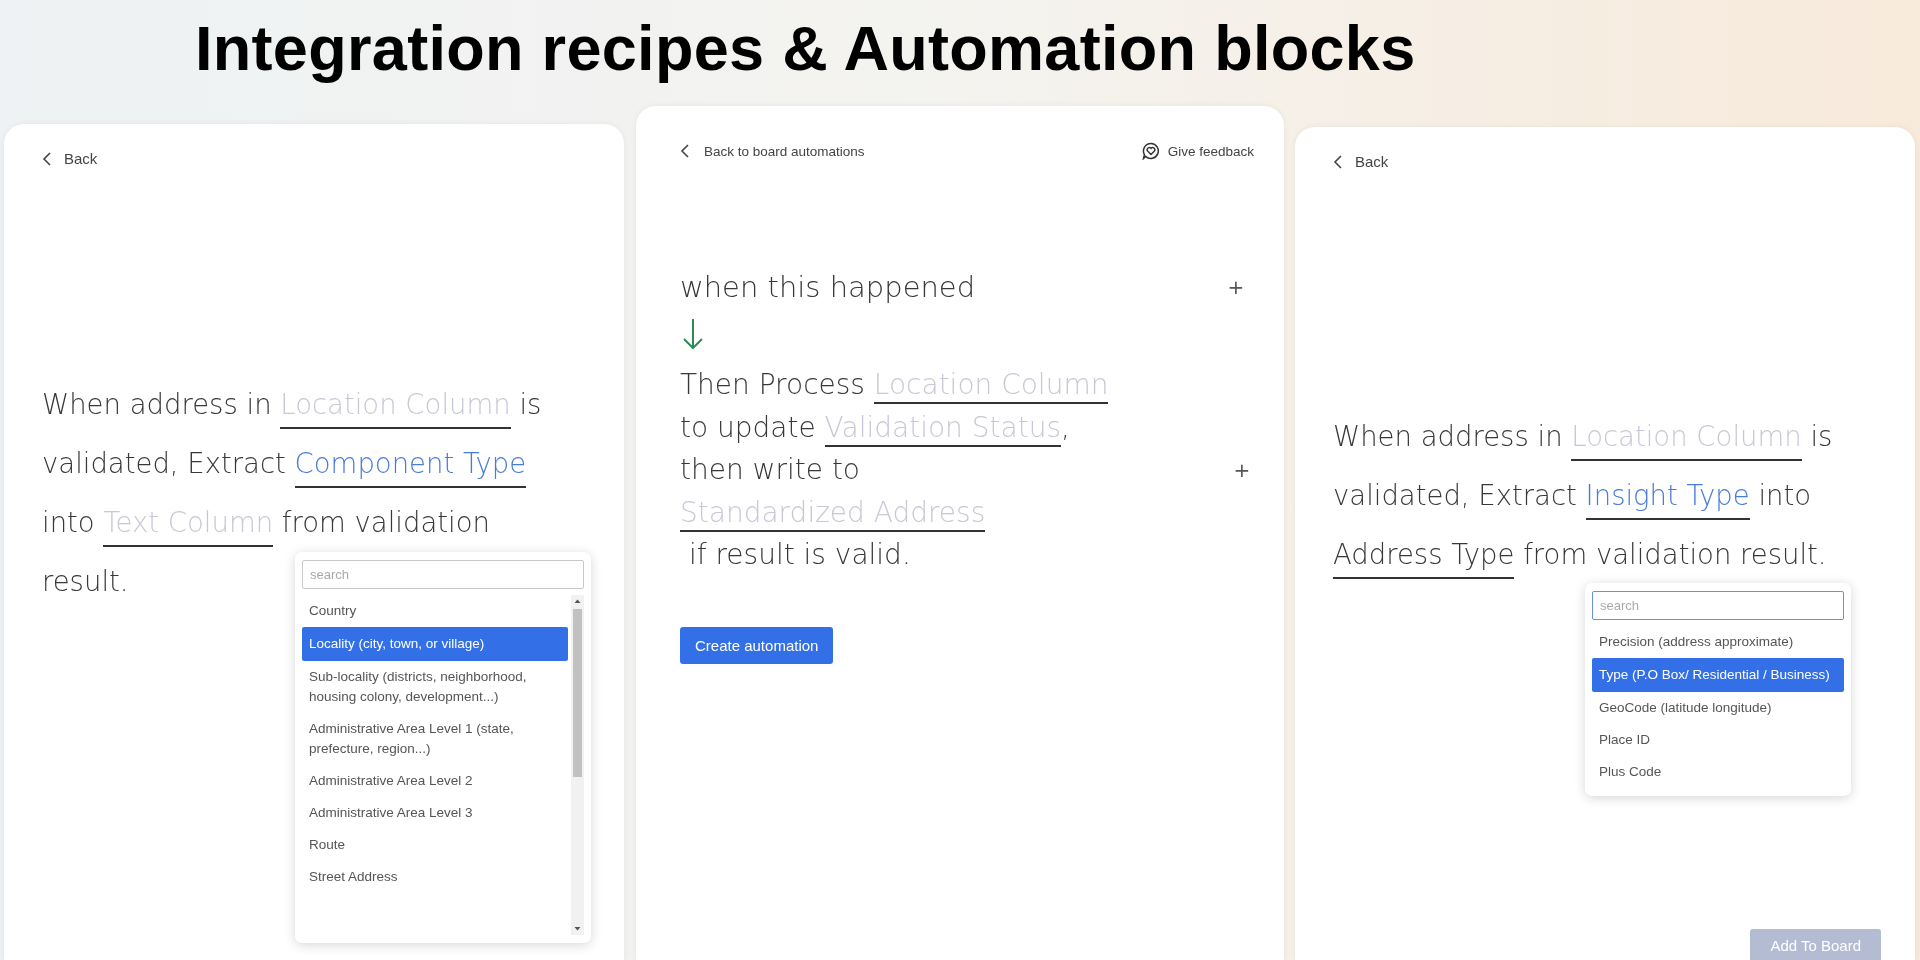 The width and height of the screenshot is (1920, 960). I want to click on rule-sentence: When address in Location Column is validated, Extract Insight Type into Address Type from validation result., so click(1605, 495).